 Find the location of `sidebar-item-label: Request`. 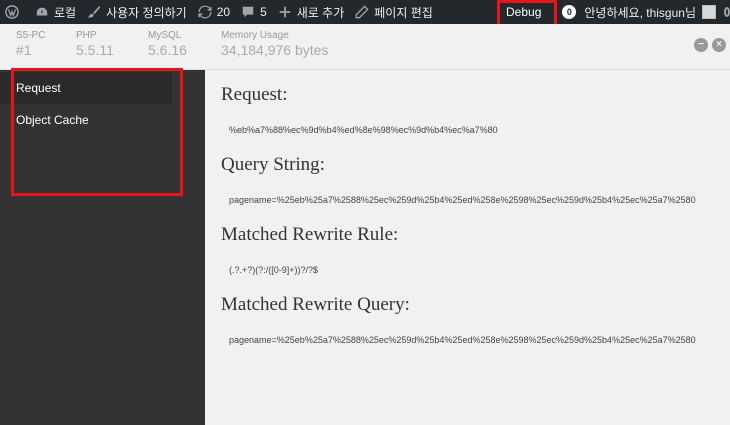

sidebar-item-label: Request is located at coordinates (38, 88).